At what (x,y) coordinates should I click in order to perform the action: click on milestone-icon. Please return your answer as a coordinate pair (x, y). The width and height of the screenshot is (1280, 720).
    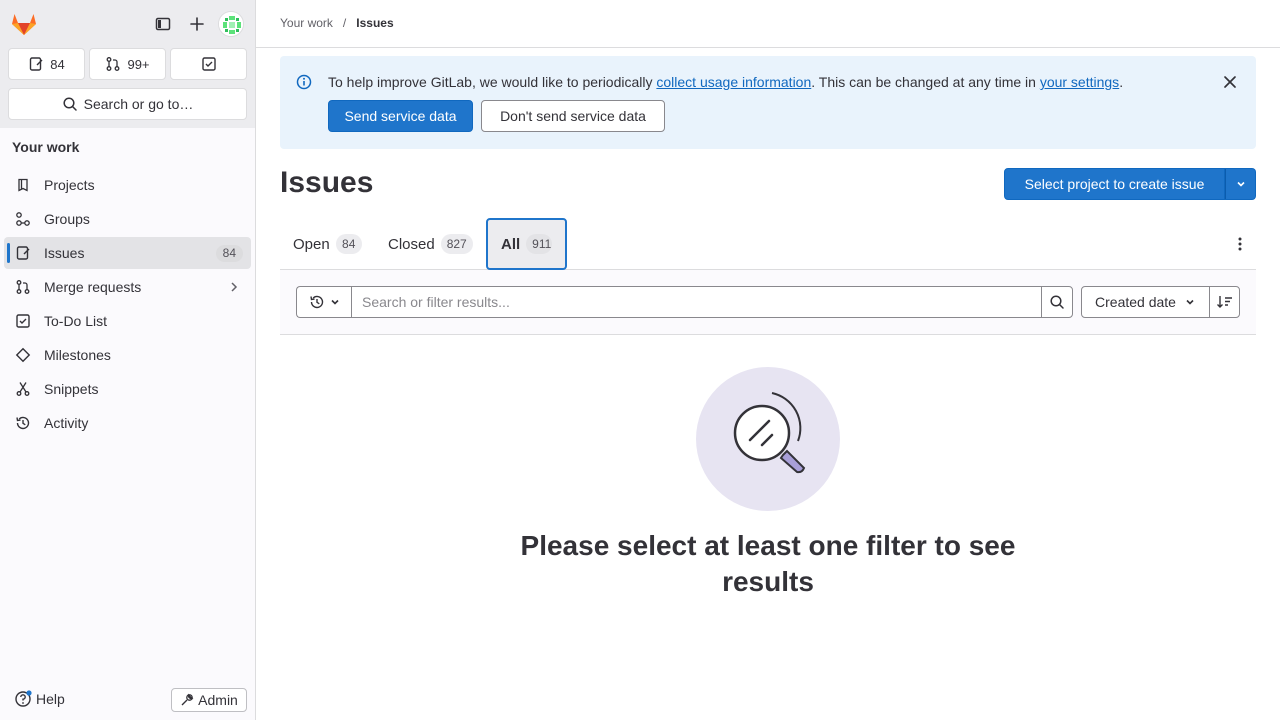
    Looking at the image, I should click on (23, 355).